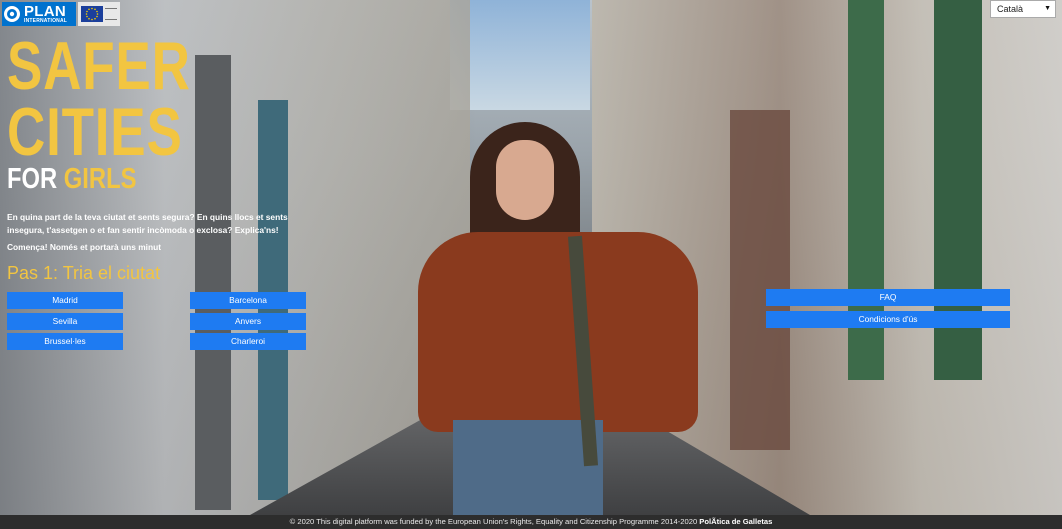 This screenshot has height=529, width=1062. I want to click on city-button-charleroi: Charleroi, so click(248, 341).